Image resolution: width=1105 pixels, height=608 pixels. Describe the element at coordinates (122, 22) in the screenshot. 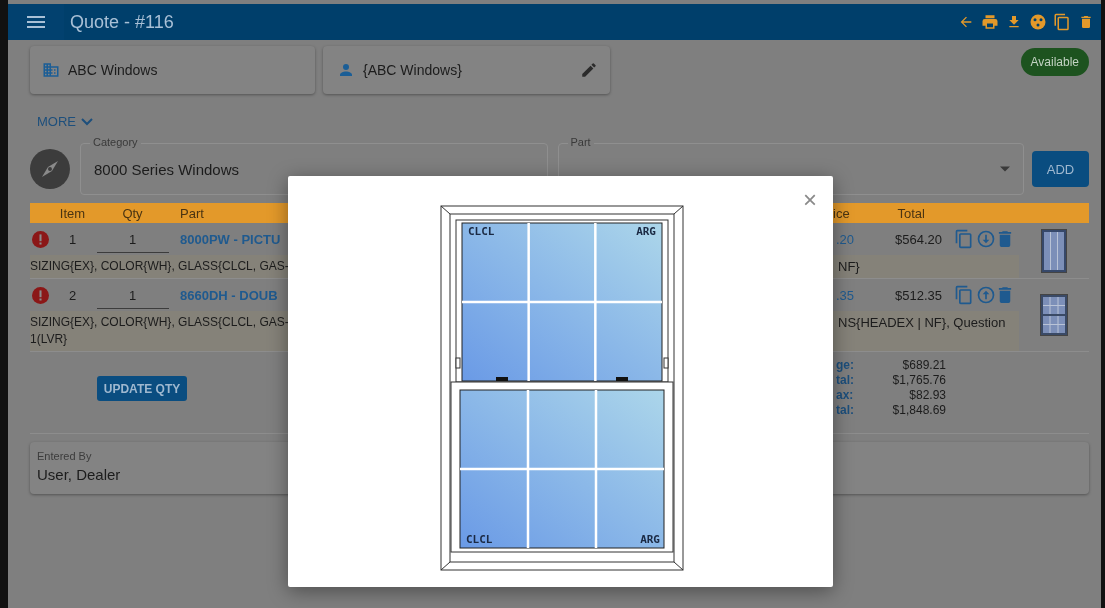

I see `page-title: Quote - #116` at that location.